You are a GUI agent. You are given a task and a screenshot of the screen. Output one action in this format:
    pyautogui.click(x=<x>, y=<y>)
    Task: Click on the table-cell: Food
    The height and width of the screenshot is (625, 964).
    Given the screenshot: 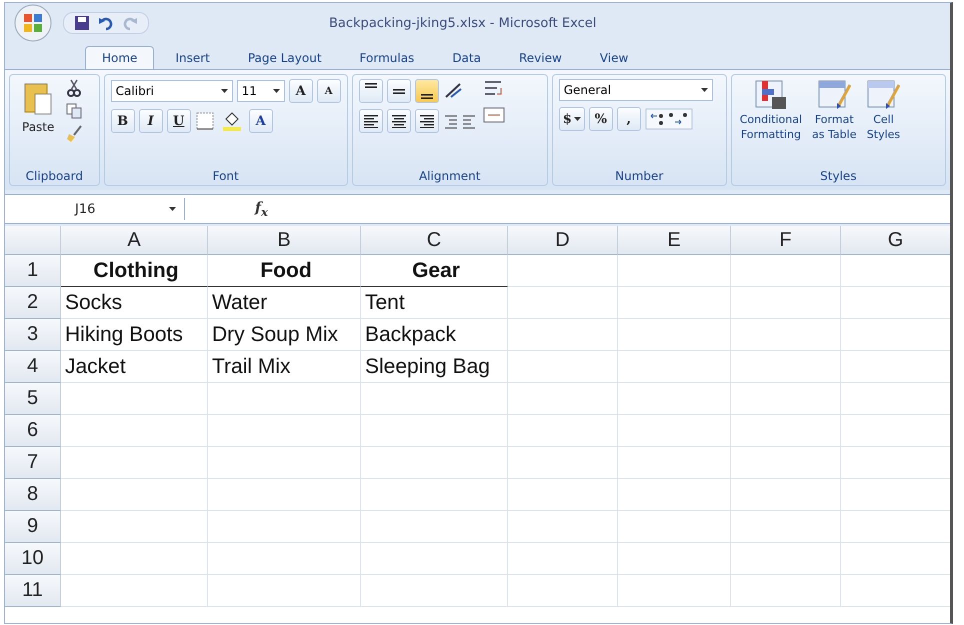 What is the action you would take?
    pyautogui.click(x=284, y=271)
    